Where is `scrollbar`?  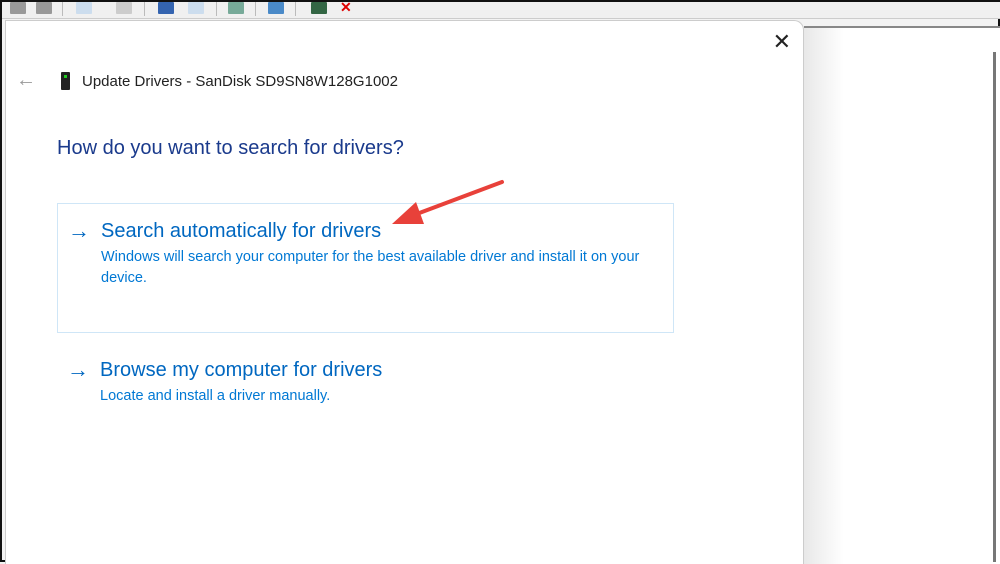 scrollbar is located at coordinates (994, 307).